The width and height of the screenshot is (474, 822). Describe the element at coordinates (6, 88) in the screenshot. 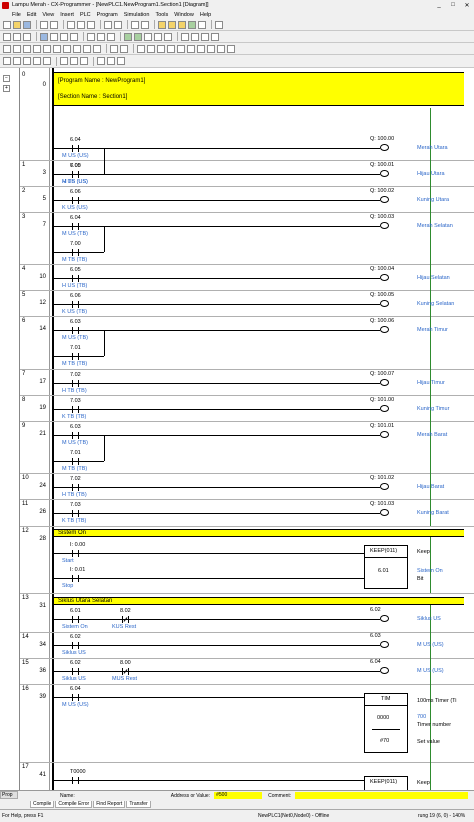

I see `tree-collapse-icon: +` at that location.